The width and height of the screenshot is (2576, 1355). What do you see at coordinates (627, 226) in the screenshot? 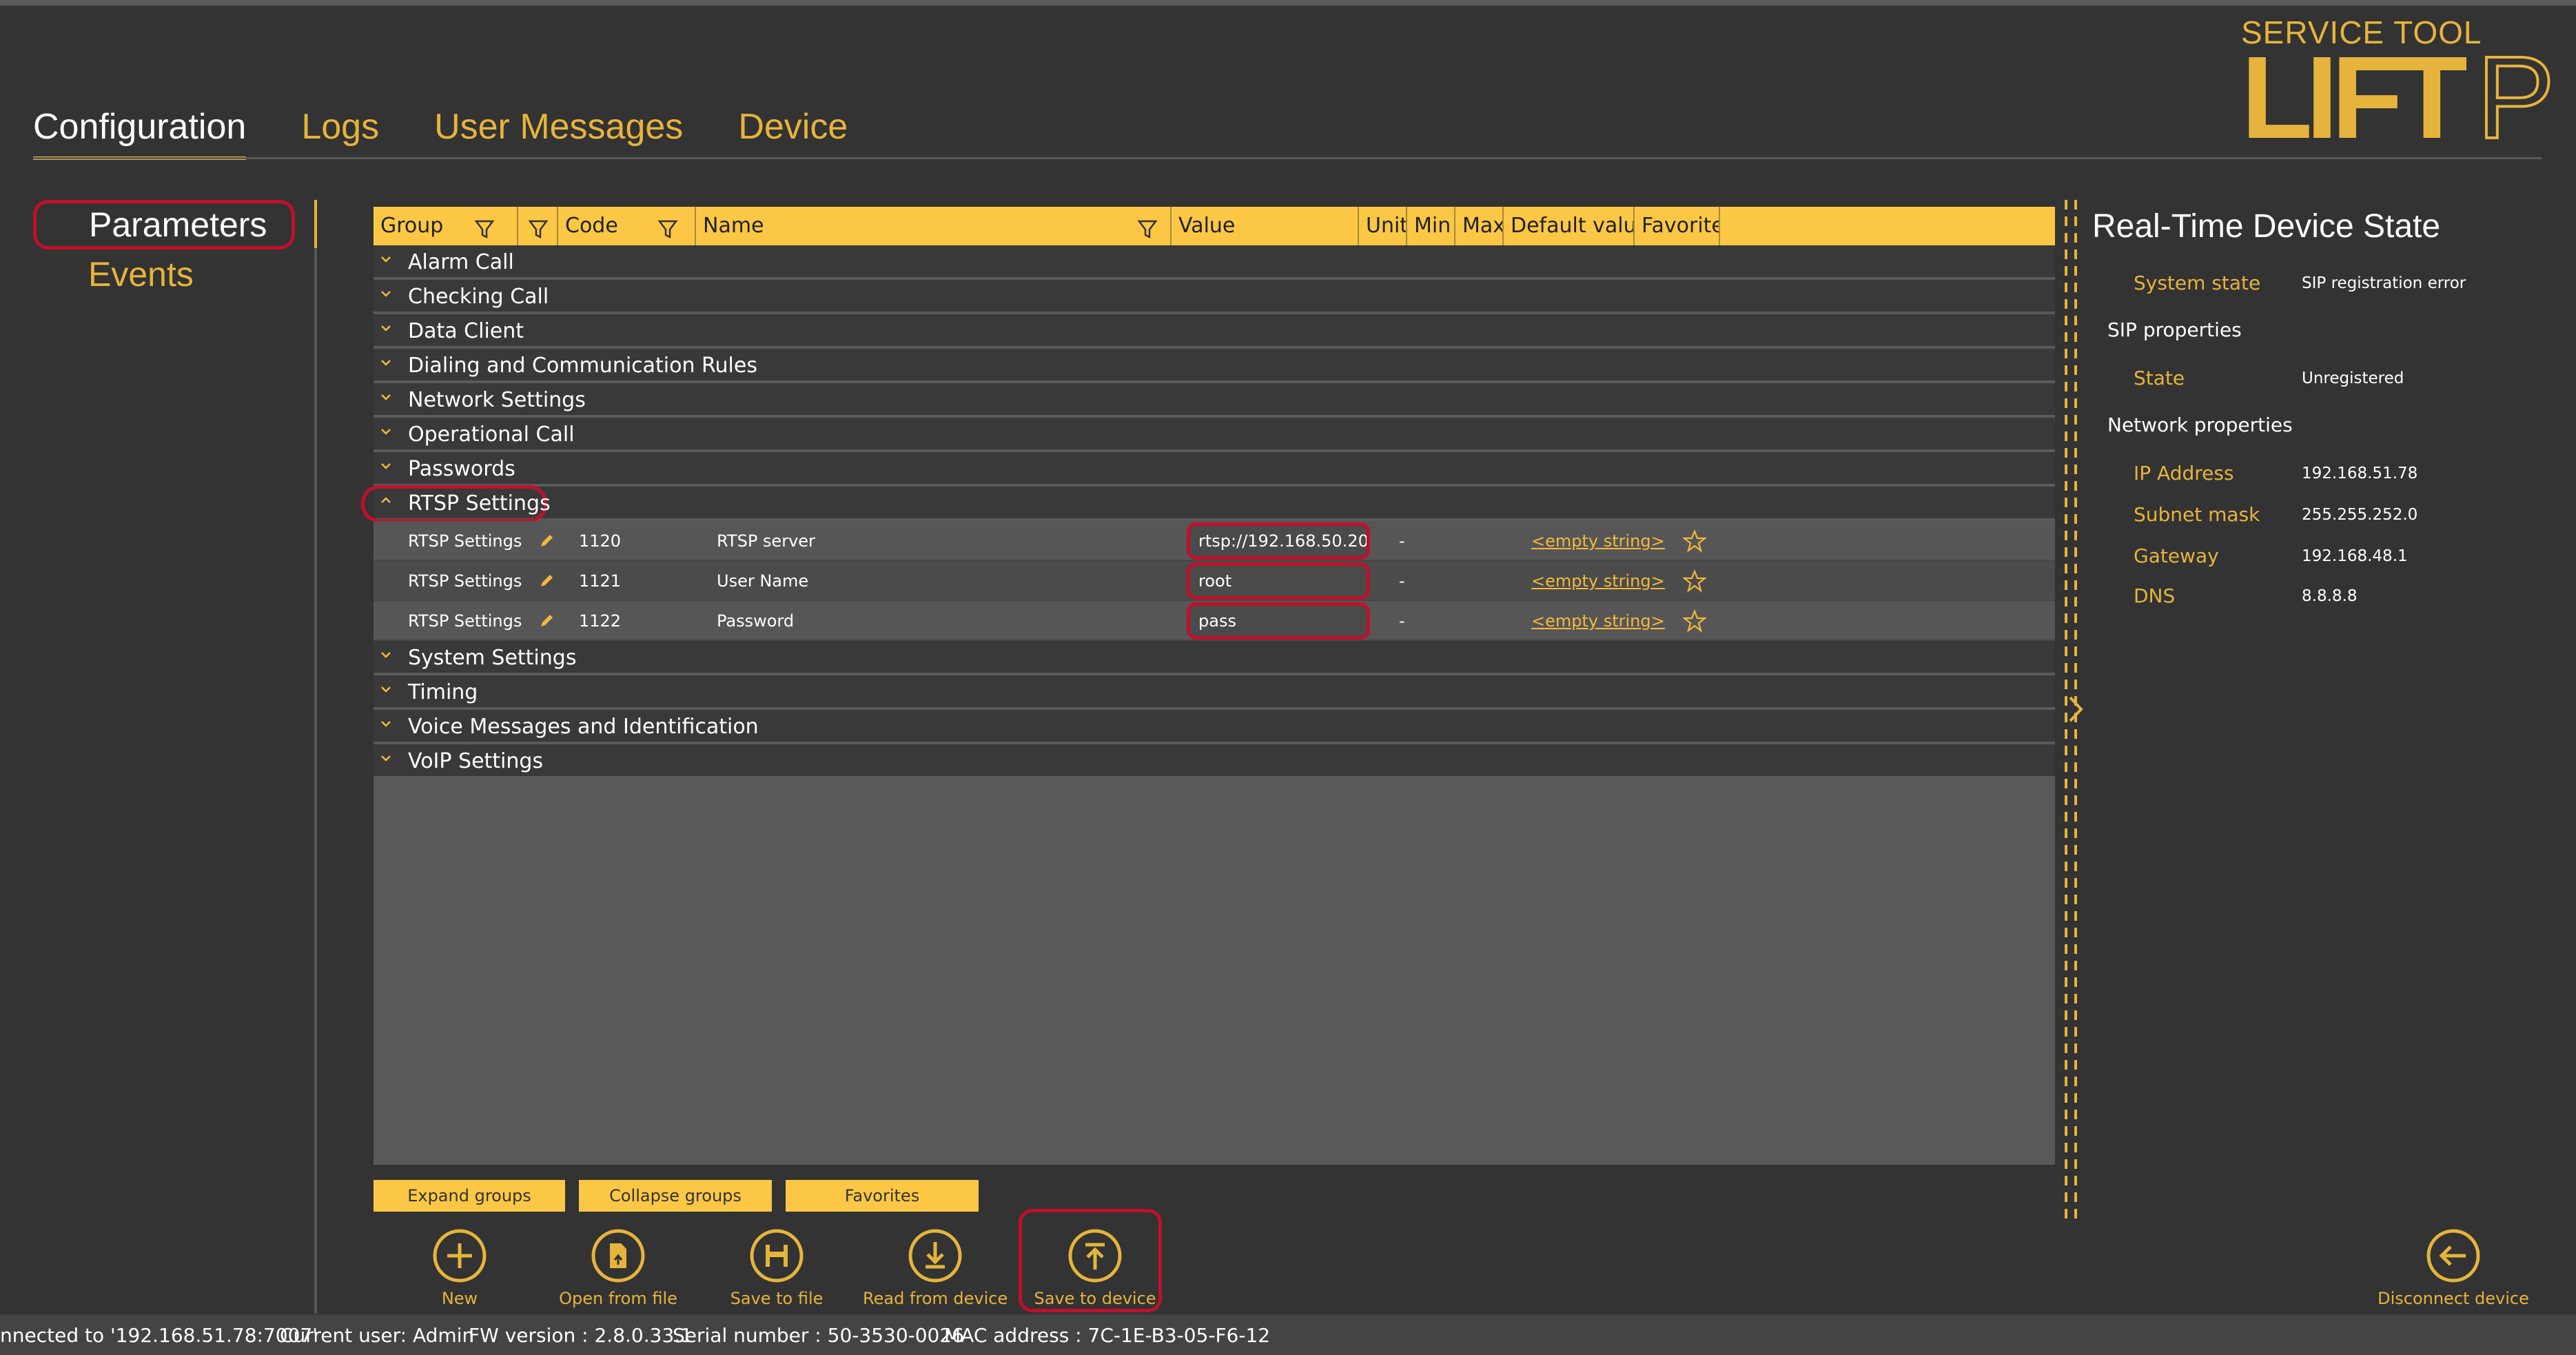
I see `header-code: Code` at bounding box center [627, 226].